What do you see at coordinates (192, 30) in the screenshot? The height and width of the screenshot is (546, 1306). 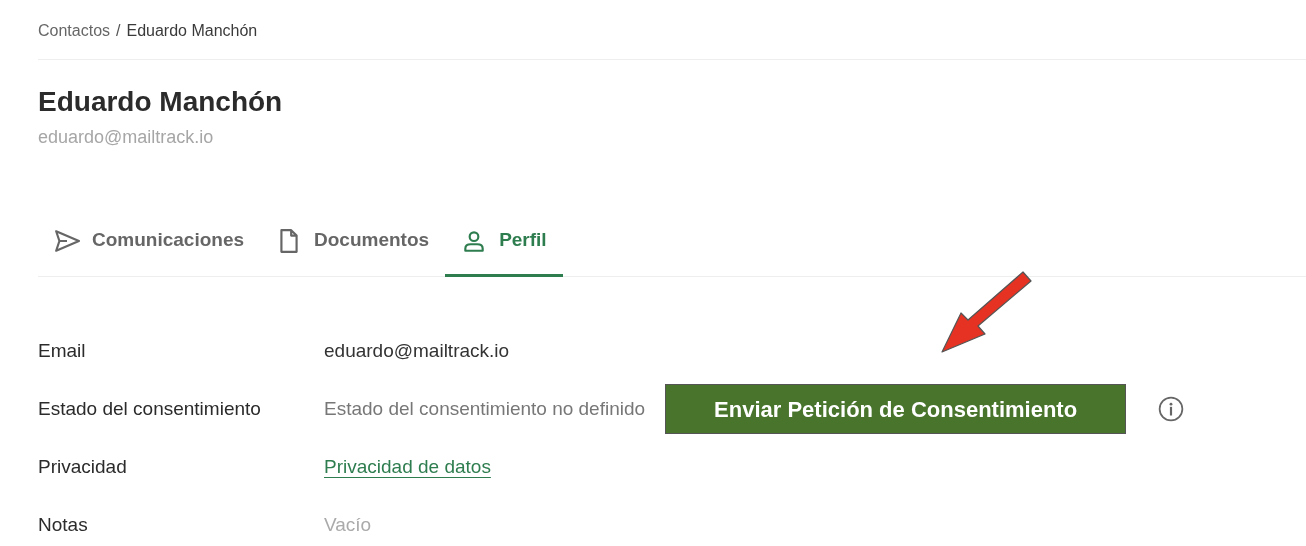 I see `breadcrumb-current: Eduardo Manchón` at bounding box center [192, 30].